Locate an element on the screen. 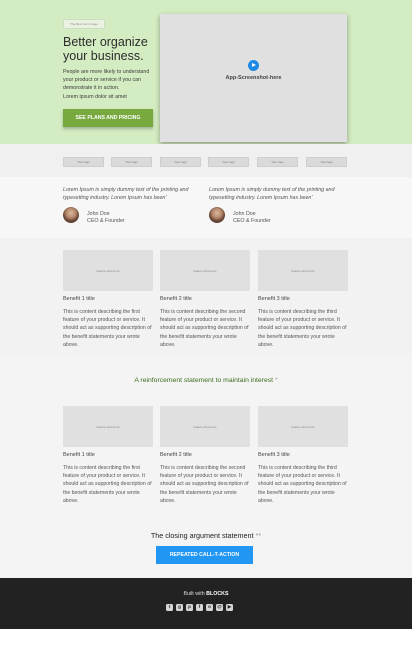 The width and height of the screenshot is (412, 666). feature-title: Benefit 1 title is located at coordinates (79, 455).